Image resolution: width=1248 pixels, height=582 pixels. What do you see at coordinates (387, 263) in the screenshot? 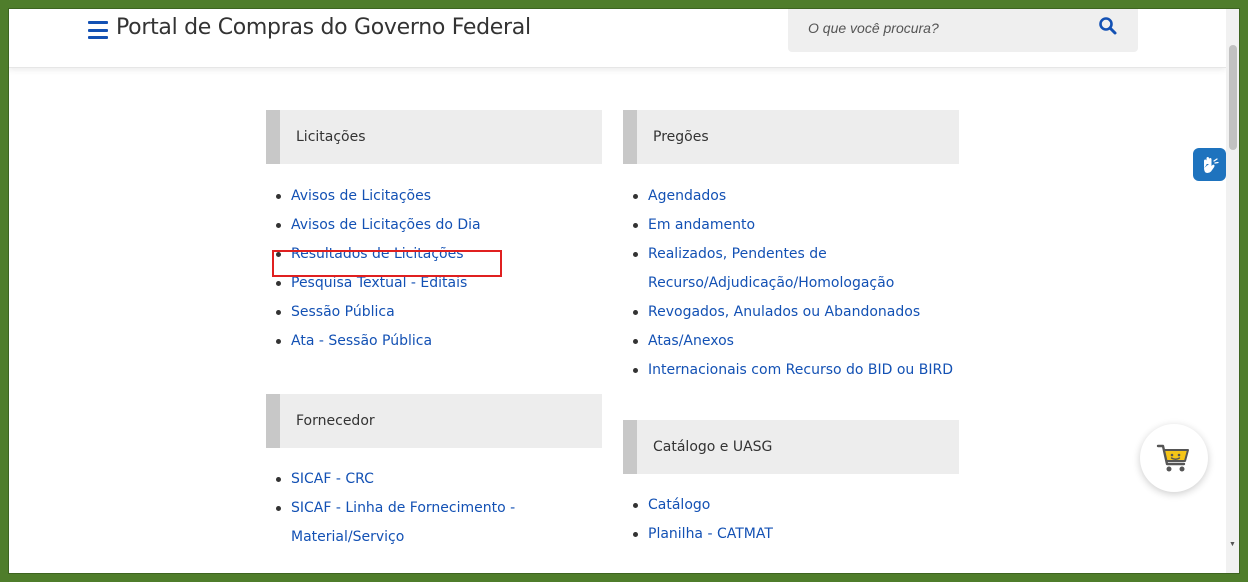
I see `highlight-annotation` at bounding box center [387, 263].